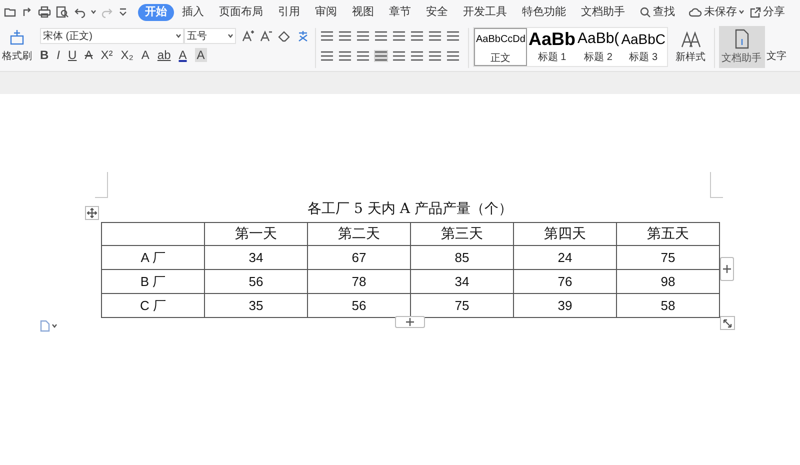 Image resolution: width=800 pixels, height=465 pixels. What do you see at coordinates (400, 12) in the screenshot?
I see `menu-tab: 章节` at bounding box center [400, 12].